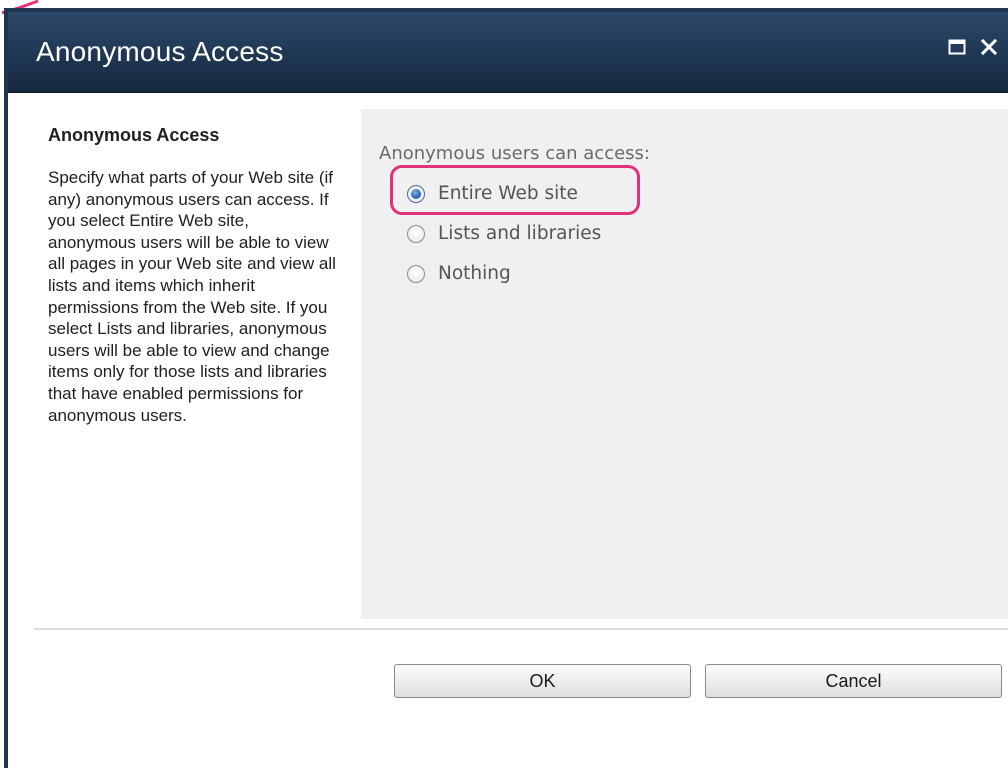 The height and width of the screenshot is (768, 1008). I want to click on ok-button: OK, so click(542, 681).